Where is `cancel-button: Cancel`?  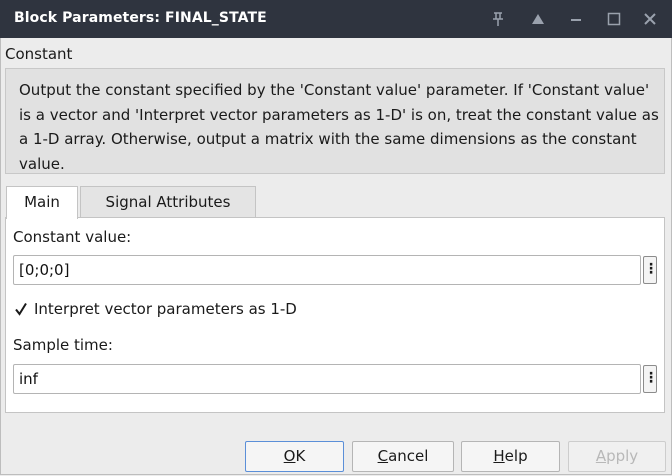
cancel-button: Cancel is located at coordinates (403, 456).